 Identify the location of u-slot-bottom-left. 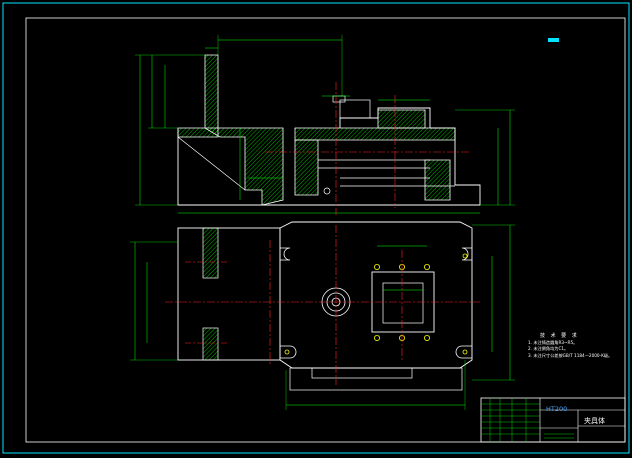
(288, 352).